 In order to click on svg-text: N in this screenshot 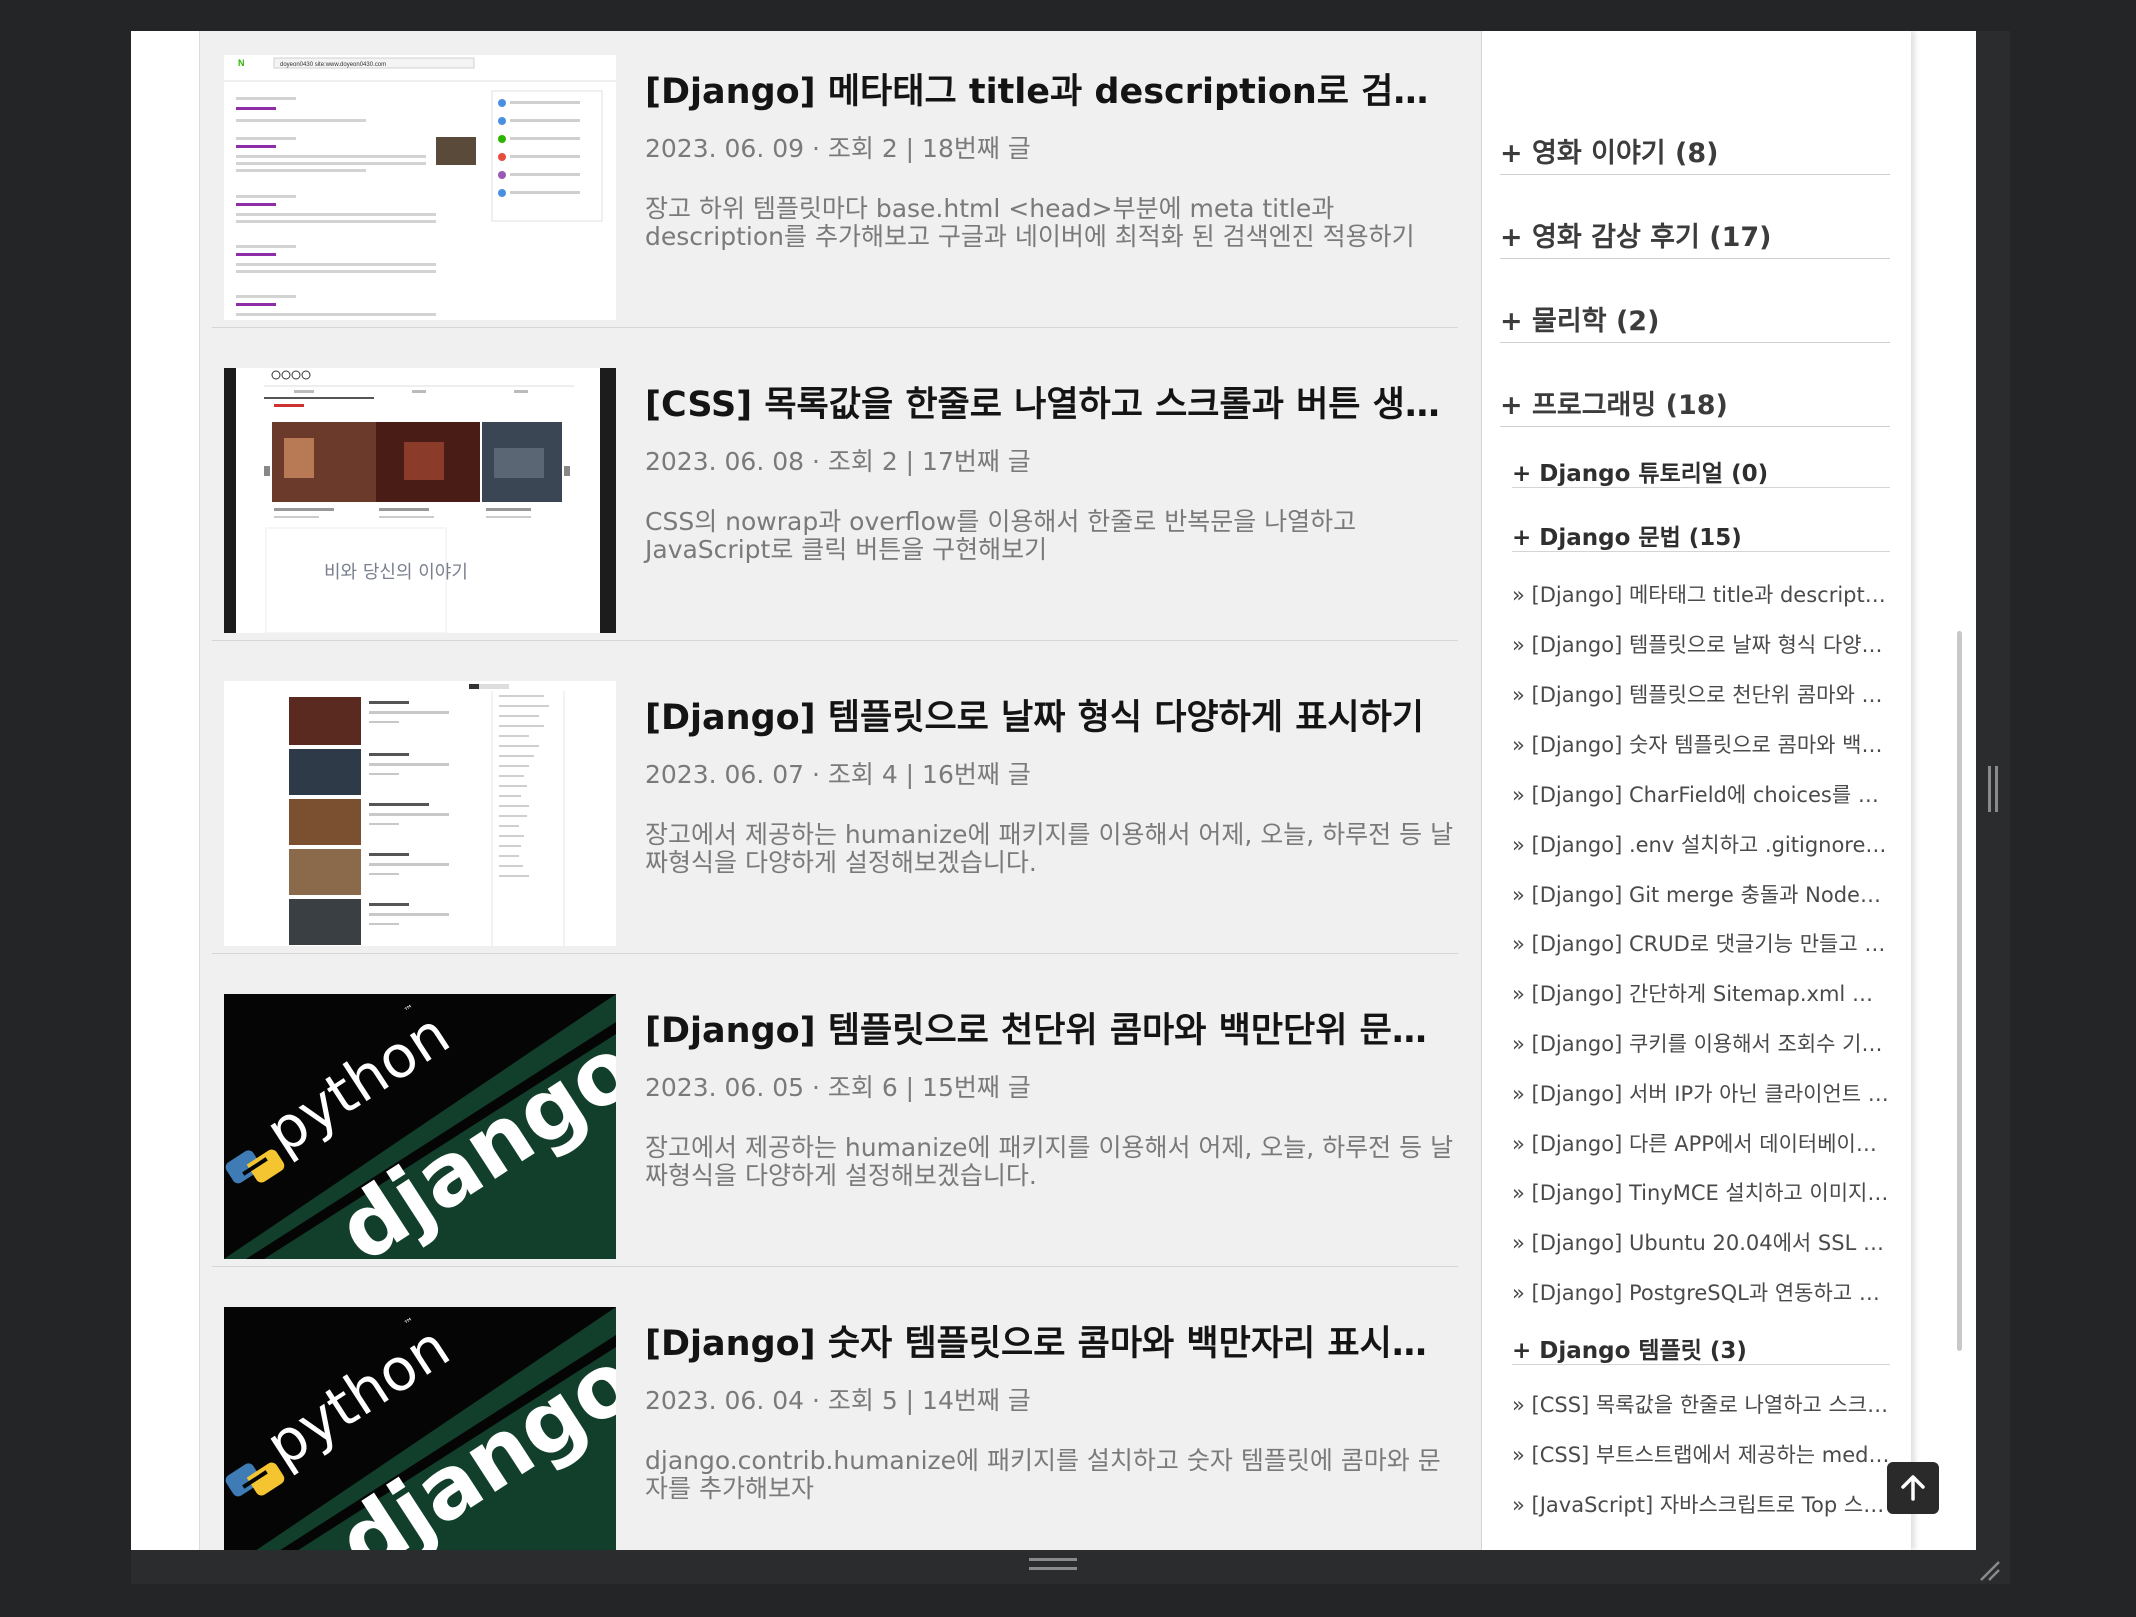, I will do `click(241, 63)`.